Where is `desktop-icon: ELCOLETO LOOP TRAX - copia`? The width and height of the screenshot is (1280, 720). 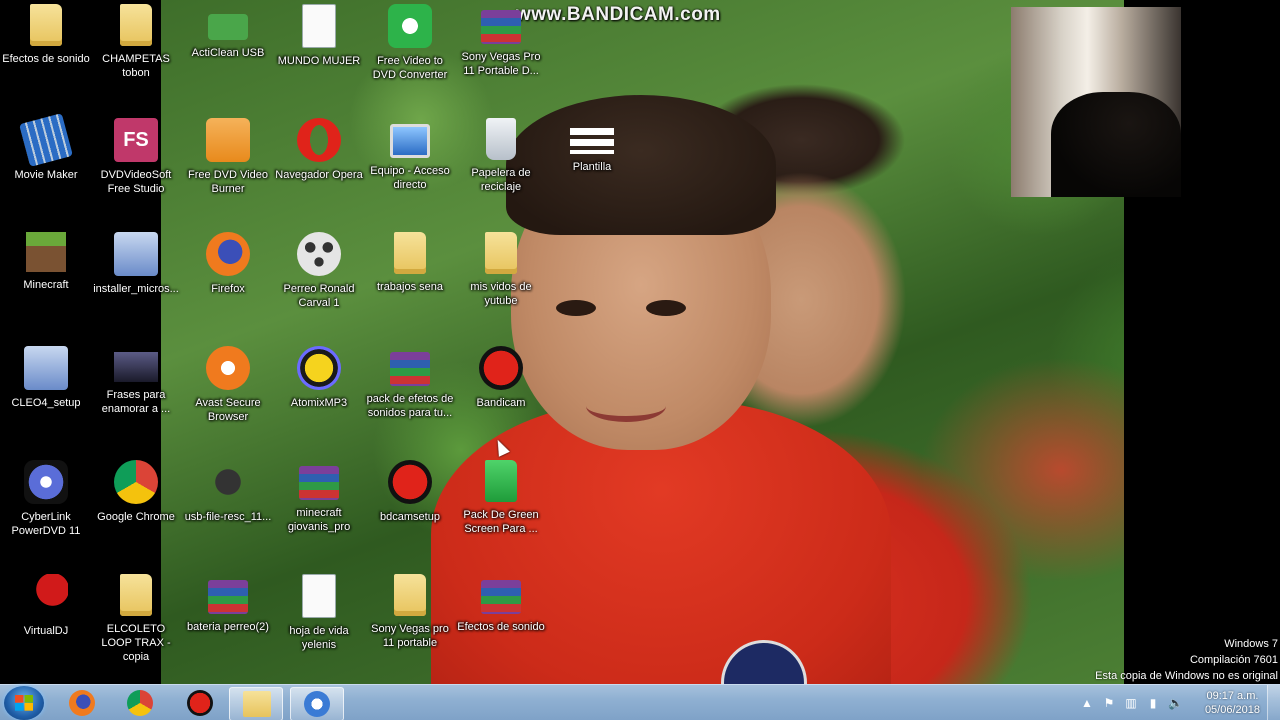
desktop-icon: ELCOLETO LOOP TRAX - copia is located at coordinates (136, 619).